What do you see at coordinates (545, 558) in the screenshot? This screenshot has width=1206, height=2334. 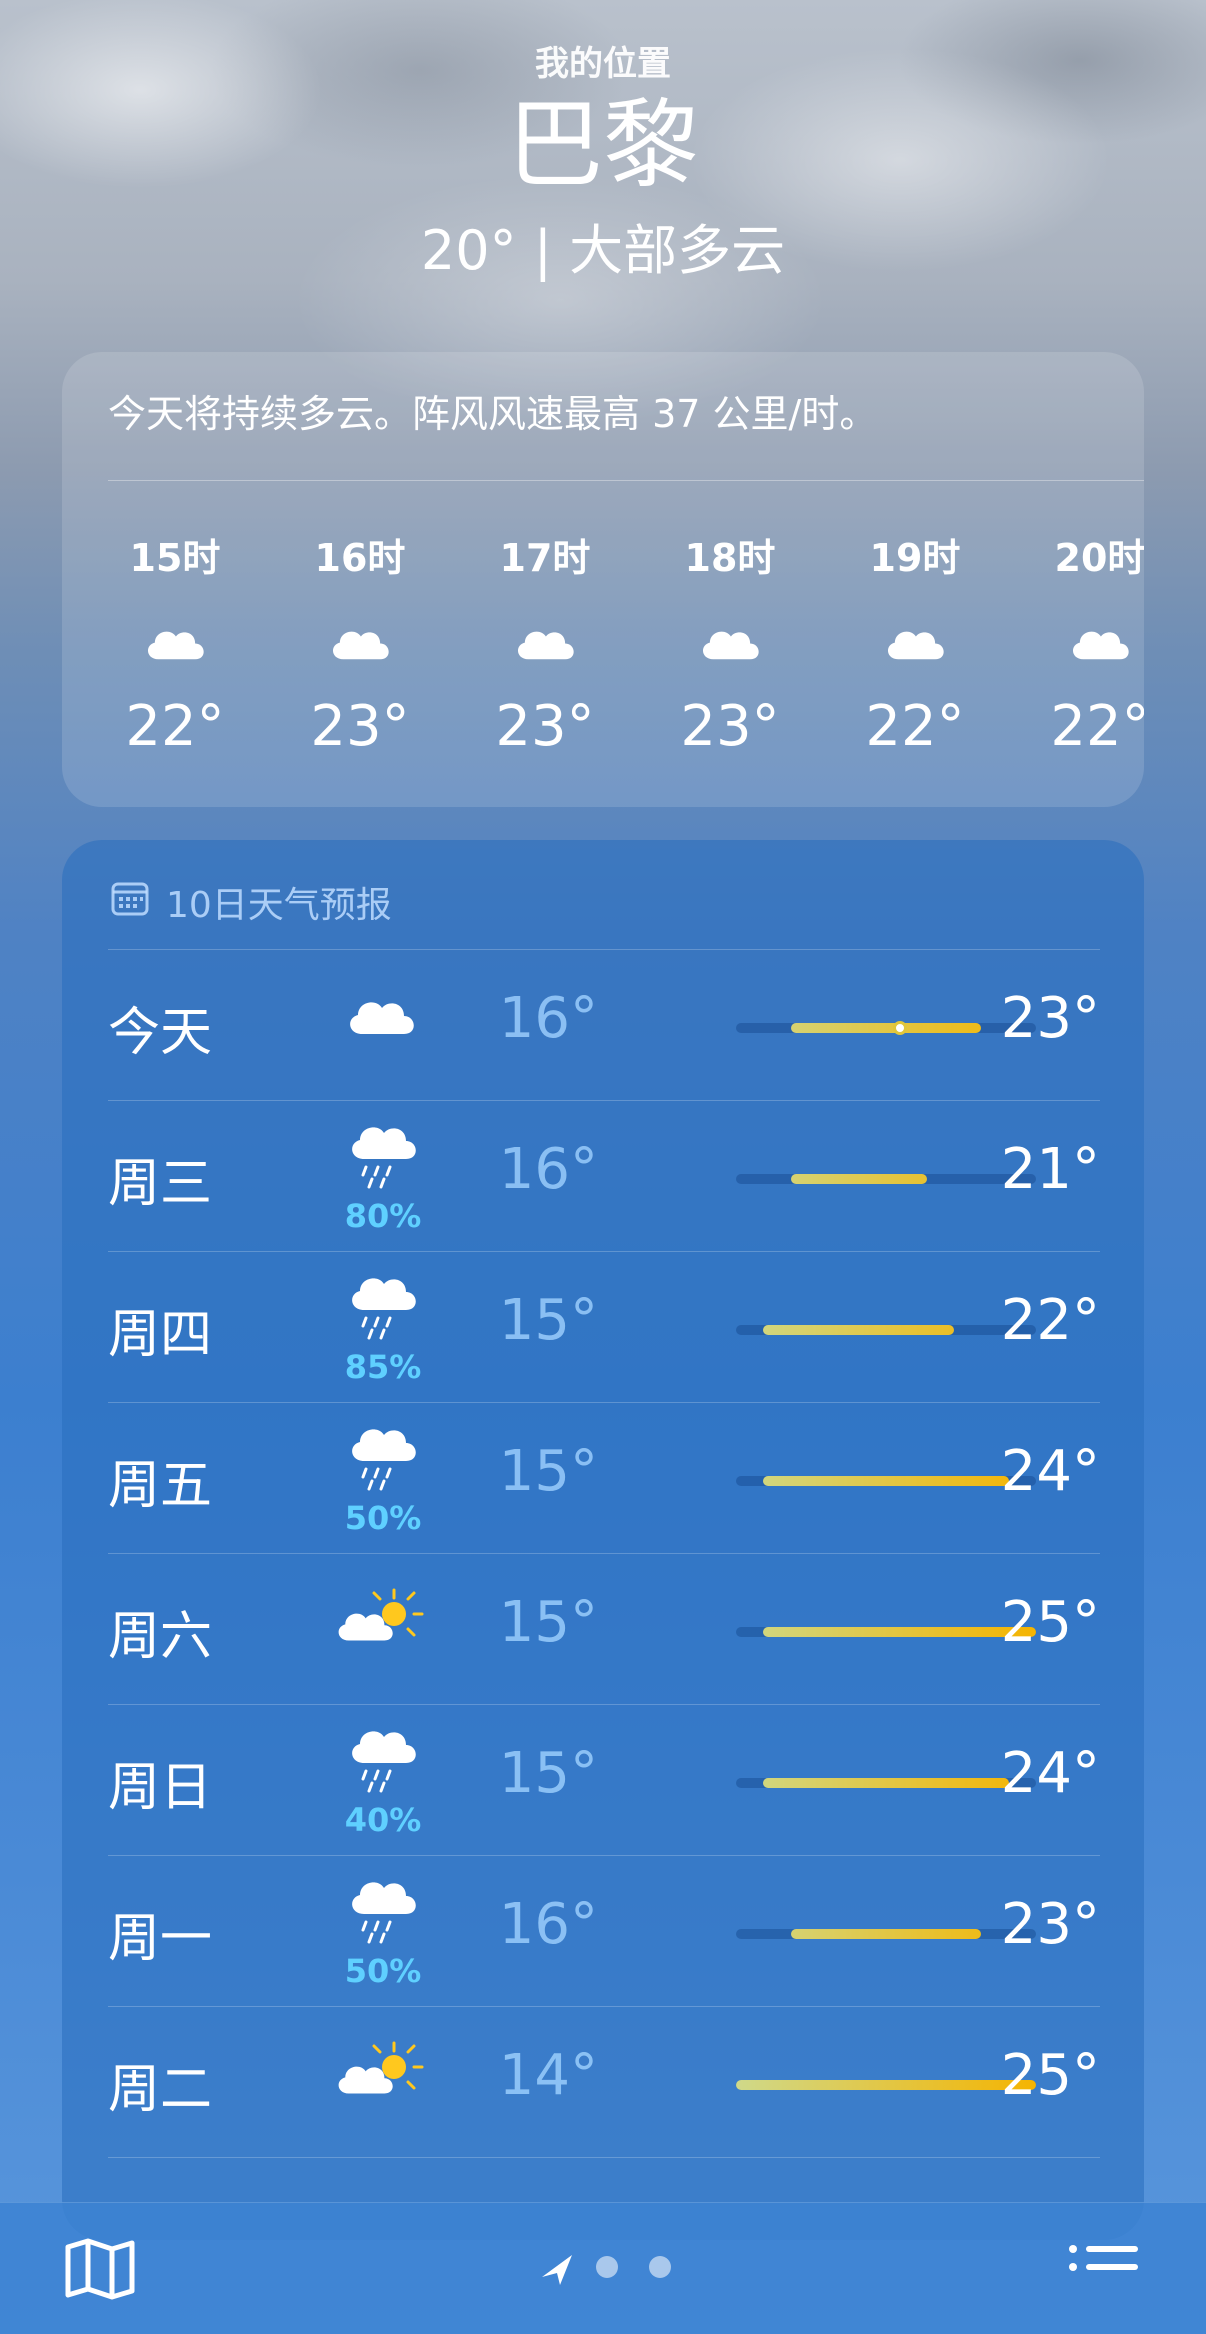 I see `hour-time: 17时` at bounding box center [545, 558].